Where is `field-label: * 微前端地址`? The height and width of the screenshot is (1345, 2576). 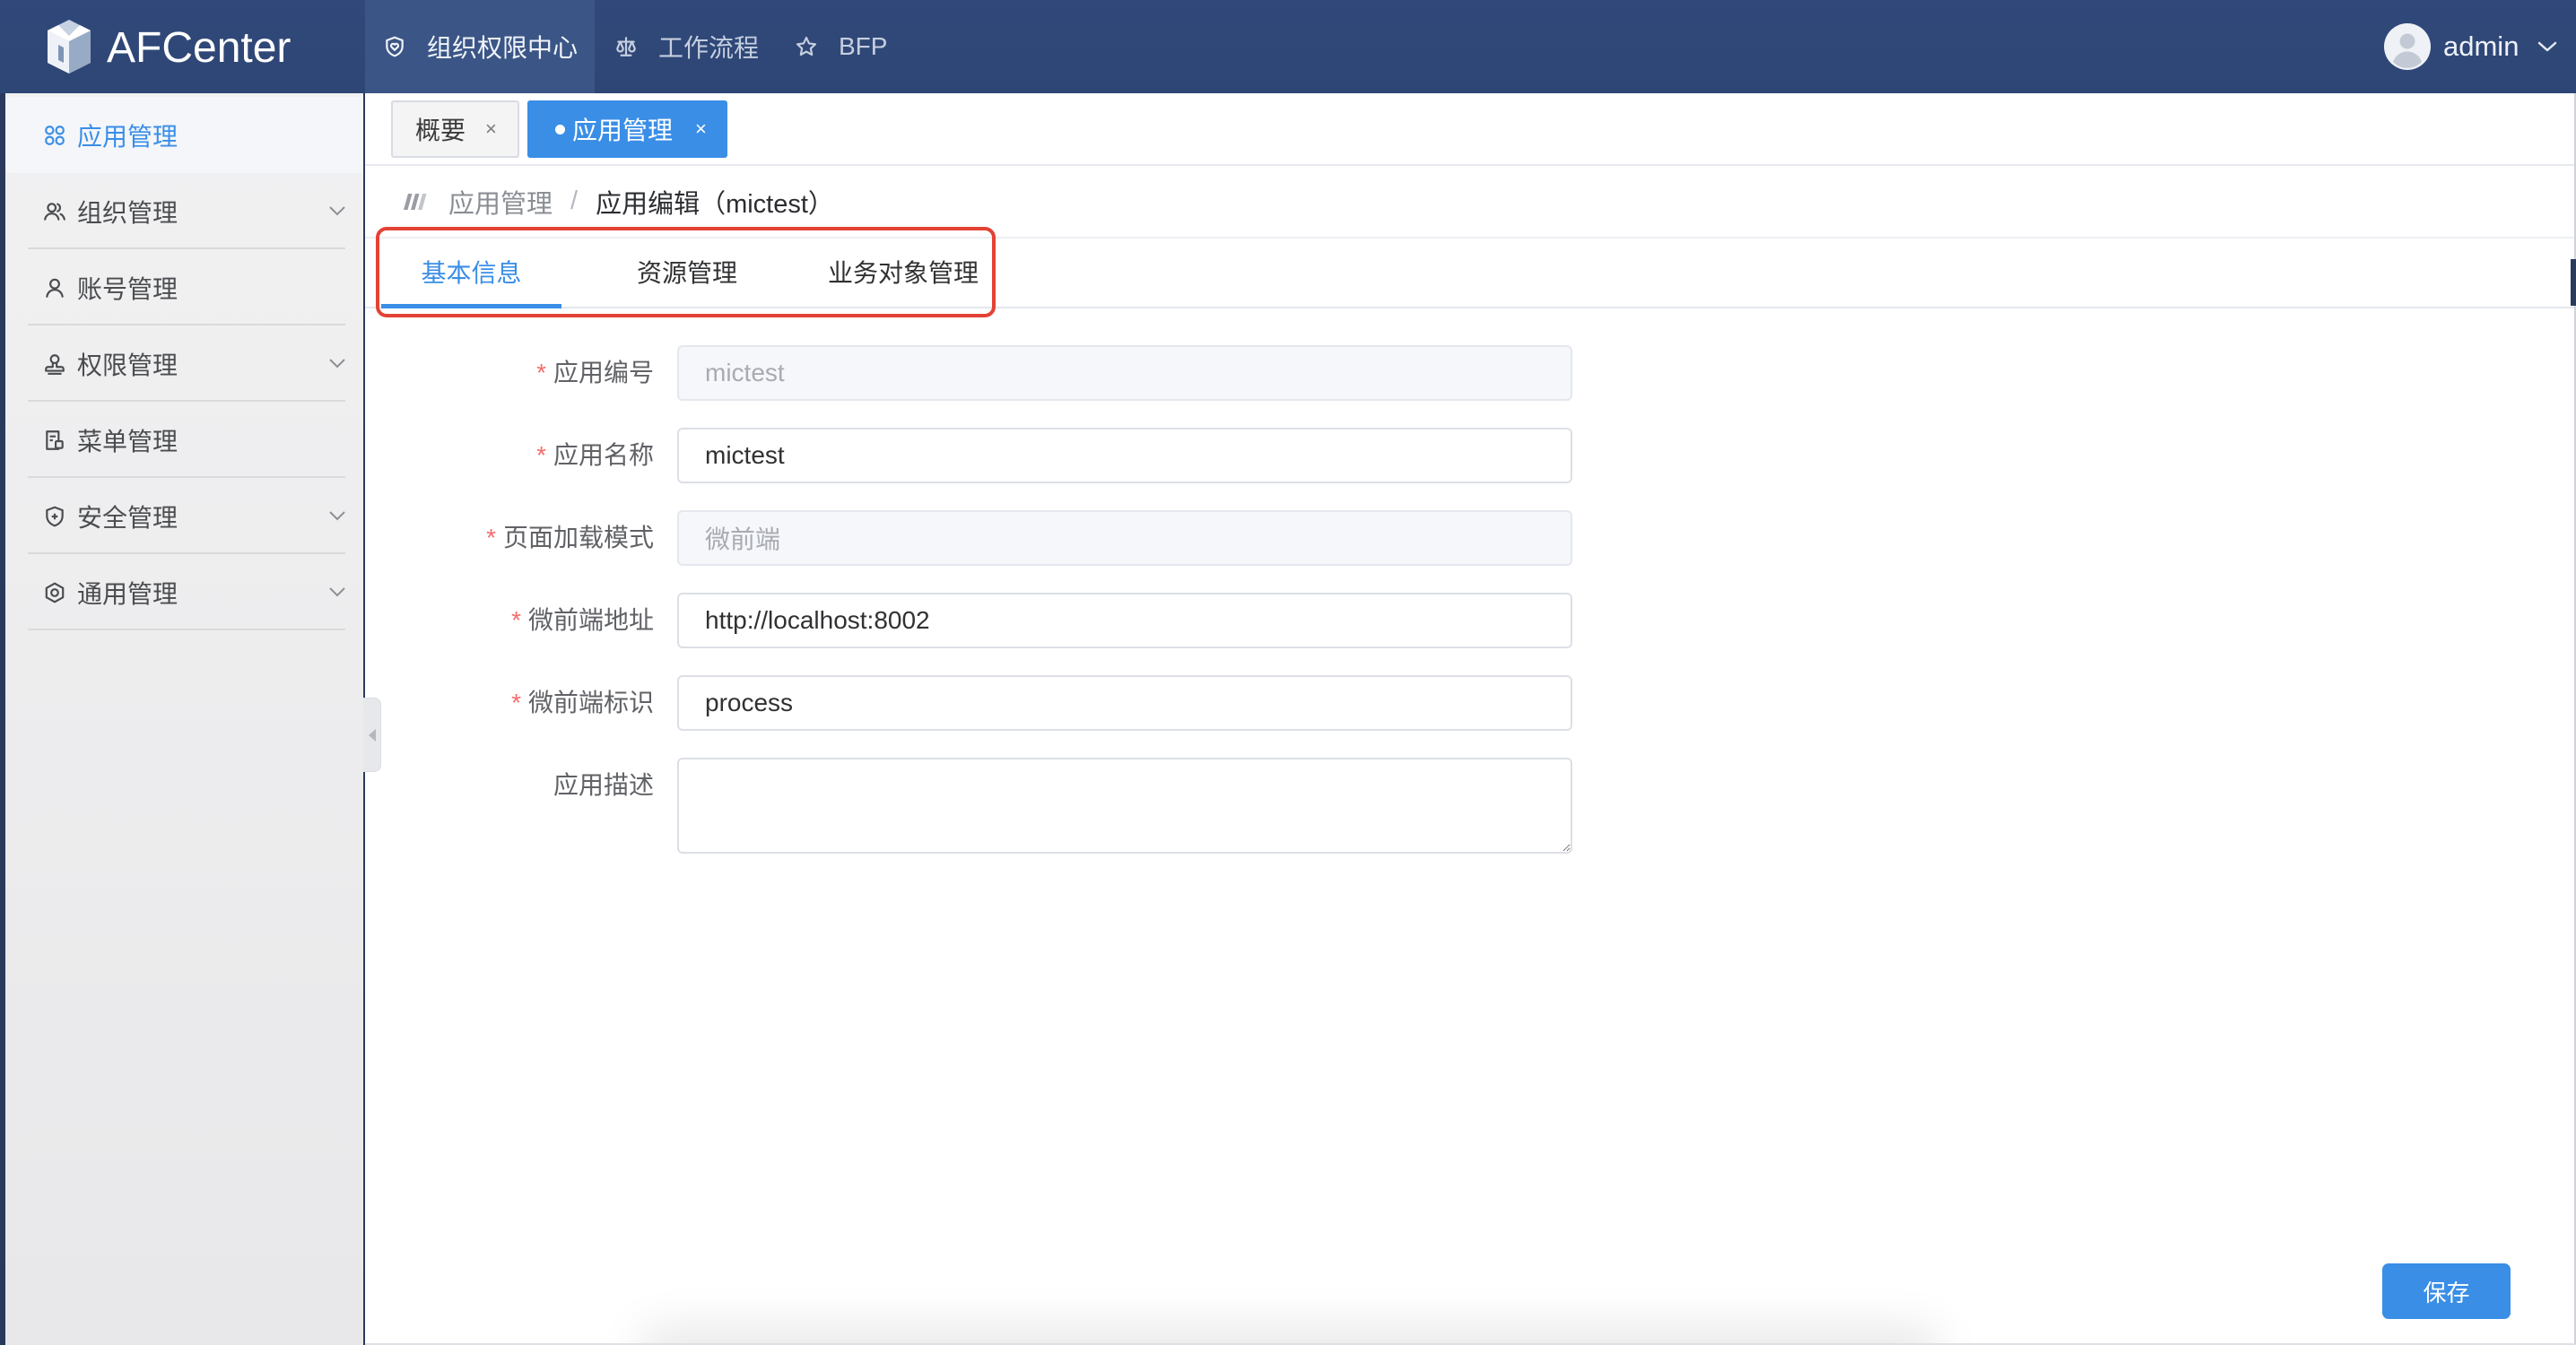
field-label: * 微前端地址 is located at coordinates (509, 620).